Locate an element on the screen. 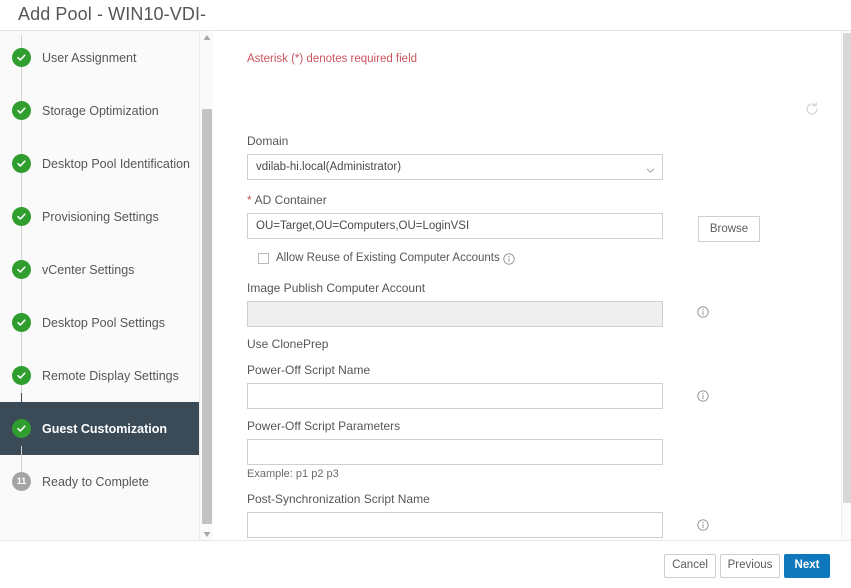 Image resolution: width=851 pixels, height=588 pixels. sidebar-scrollbar is located at coordinates (206, 286).